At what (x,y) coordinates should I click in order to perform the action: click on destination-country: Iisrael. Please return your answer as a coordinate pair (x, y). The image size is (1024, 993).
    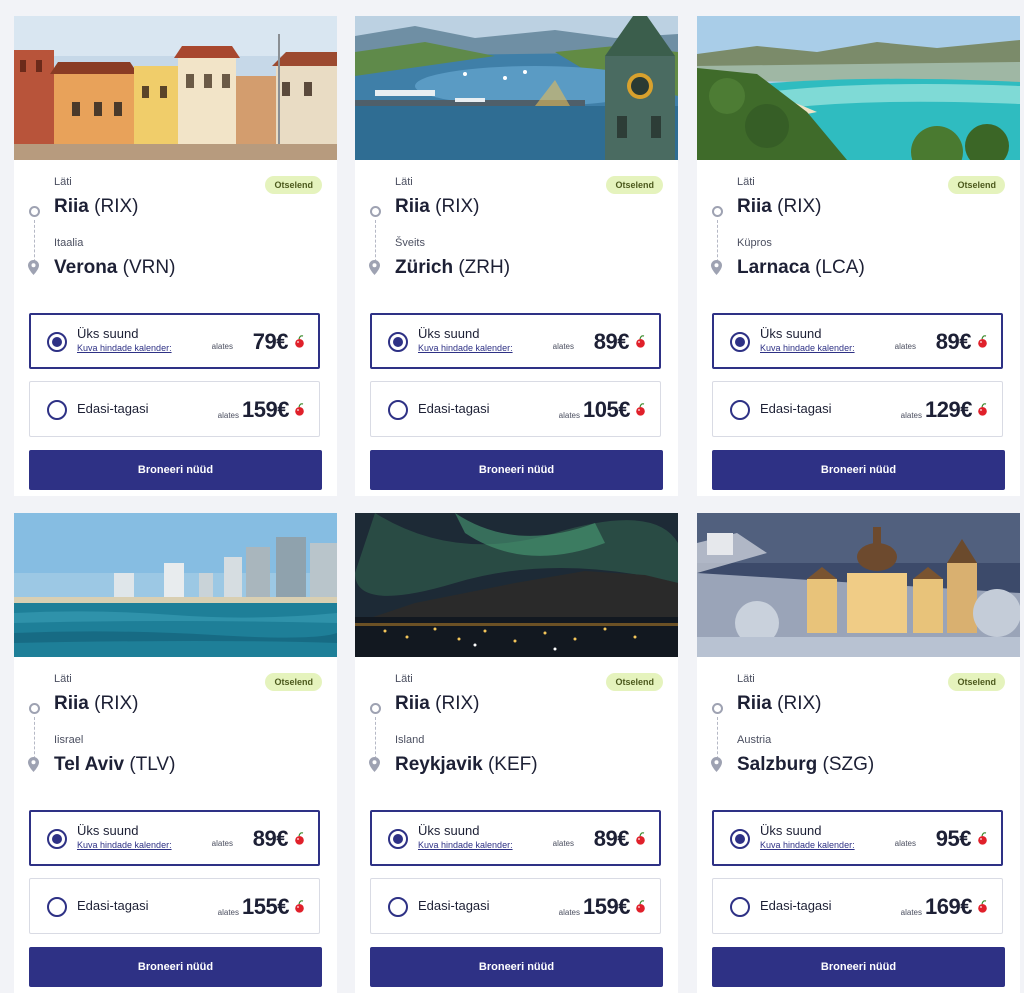
    Looking at the image, I should click on (69, 740).